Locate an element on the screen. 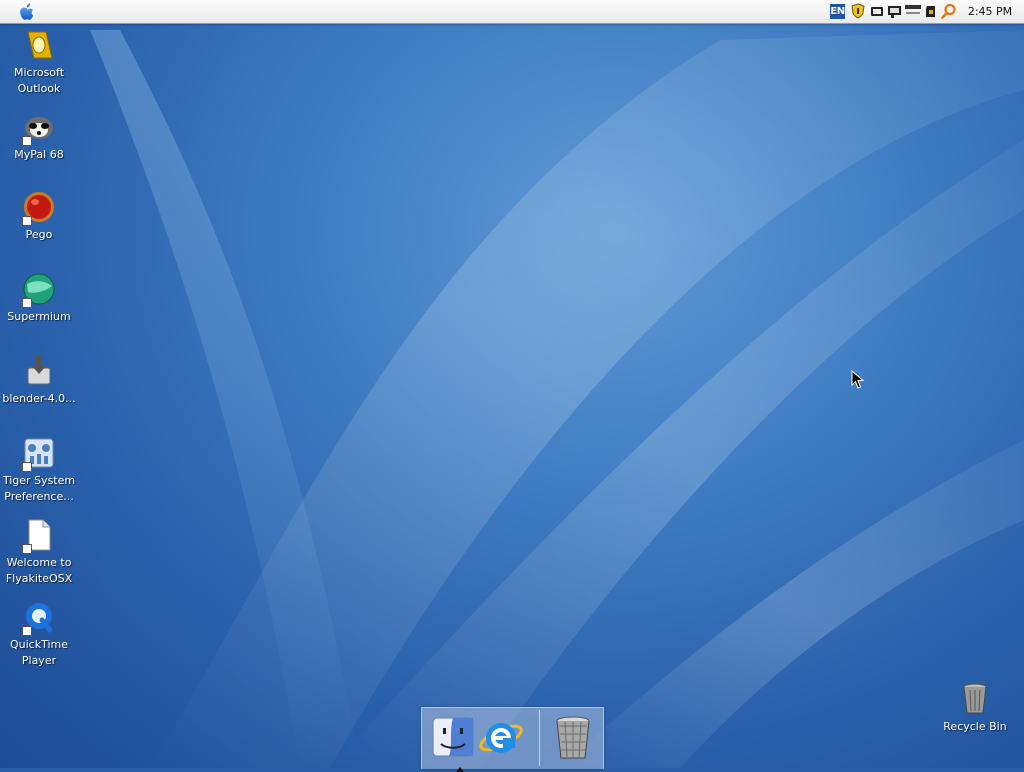  quicktime-icon is located at coordinates (39, 618).